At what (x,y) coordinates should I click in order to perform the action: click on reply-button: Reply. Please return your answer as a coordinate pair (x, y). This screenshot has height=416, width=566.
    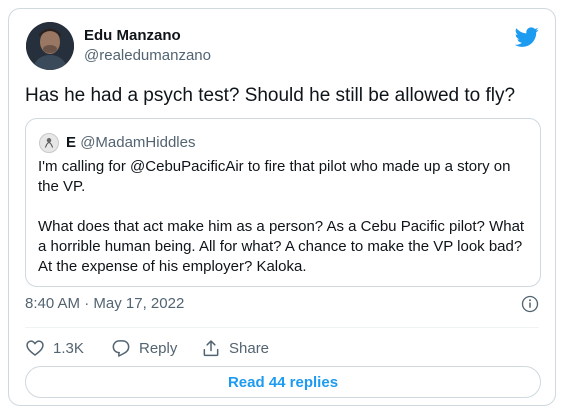
    Looking at the image, I should click on (144, 348).